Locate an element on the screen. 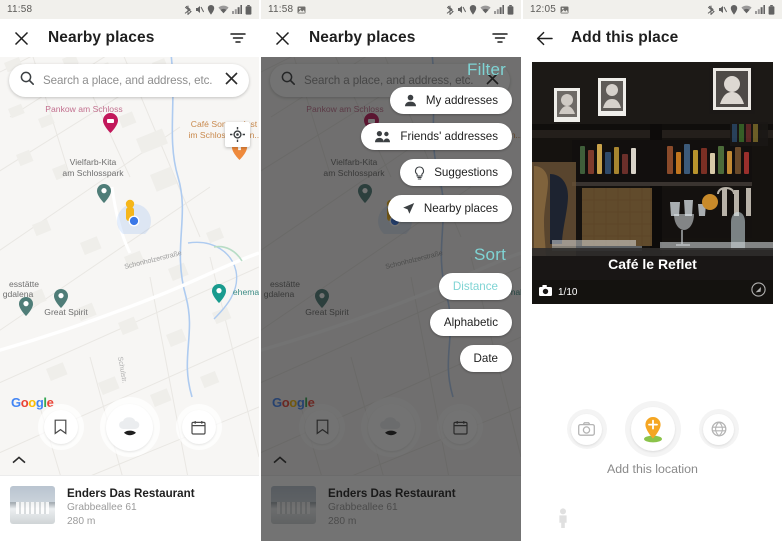 The image size is (782, 541). sort-chip-alphabetic: Alphabetic is located at coordinates (470, 322).